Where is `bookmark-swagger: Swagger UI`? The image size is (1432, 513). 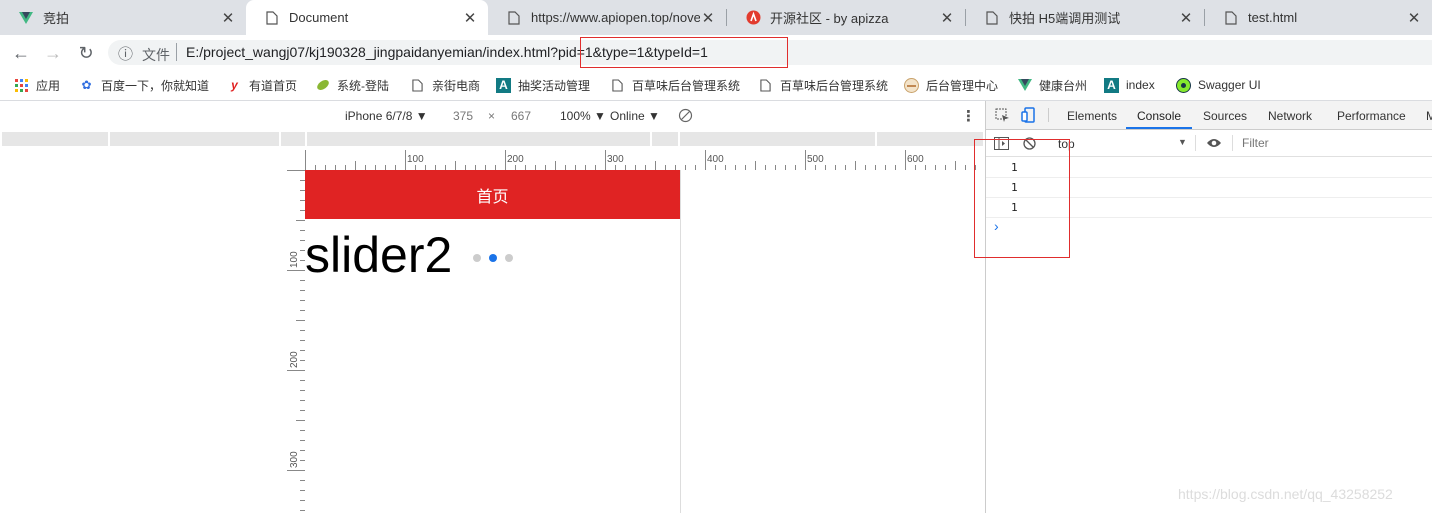
bookmark-swagger: Swagger UI is located at coordinates (1218, 85).